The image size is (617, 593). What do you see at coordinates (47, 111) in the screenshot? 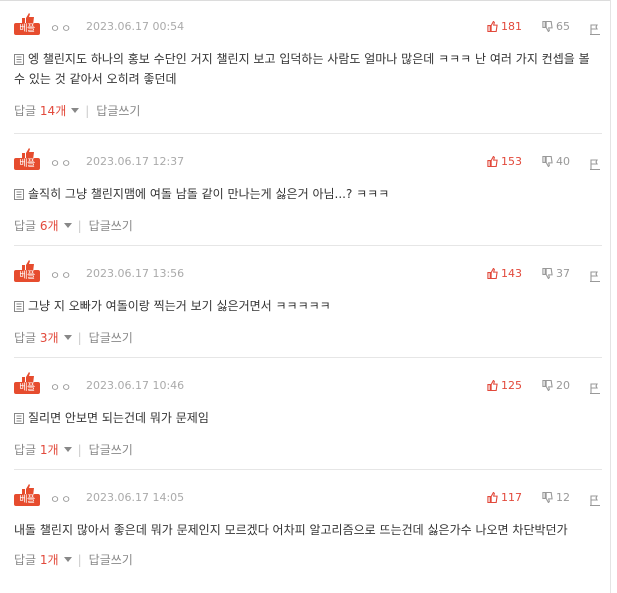
I see `reply-toggle: 답글 14개` at bounding box center [47, 111].